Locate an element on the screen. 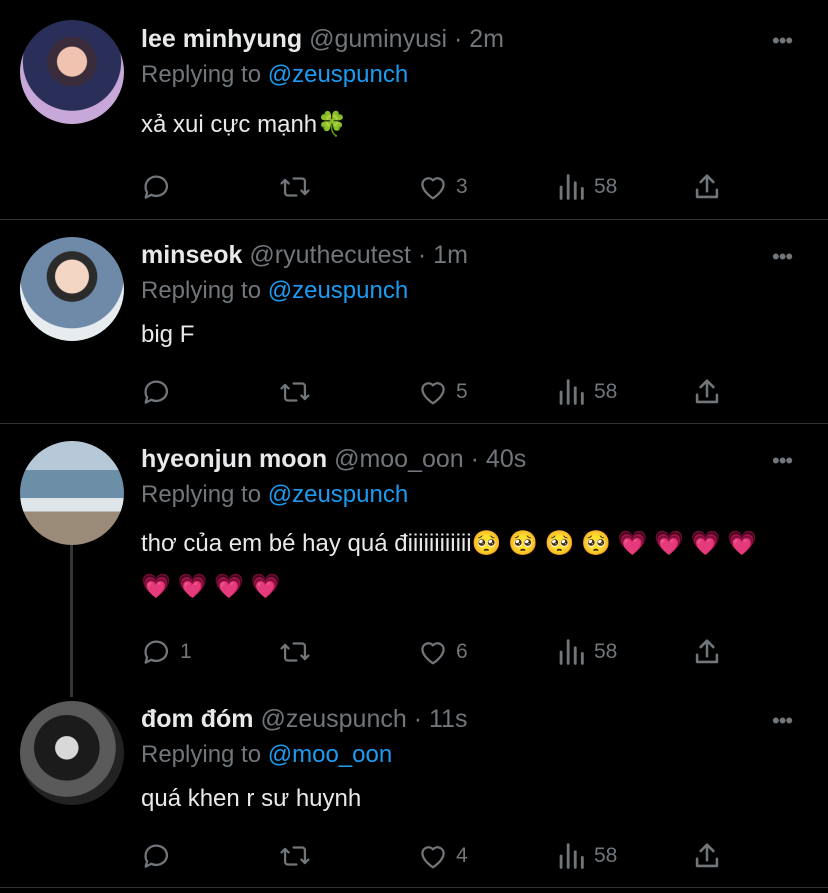 The width and height of the screenshot is (828, 893). username: @guminyusi is located at coordinates (378, 39).